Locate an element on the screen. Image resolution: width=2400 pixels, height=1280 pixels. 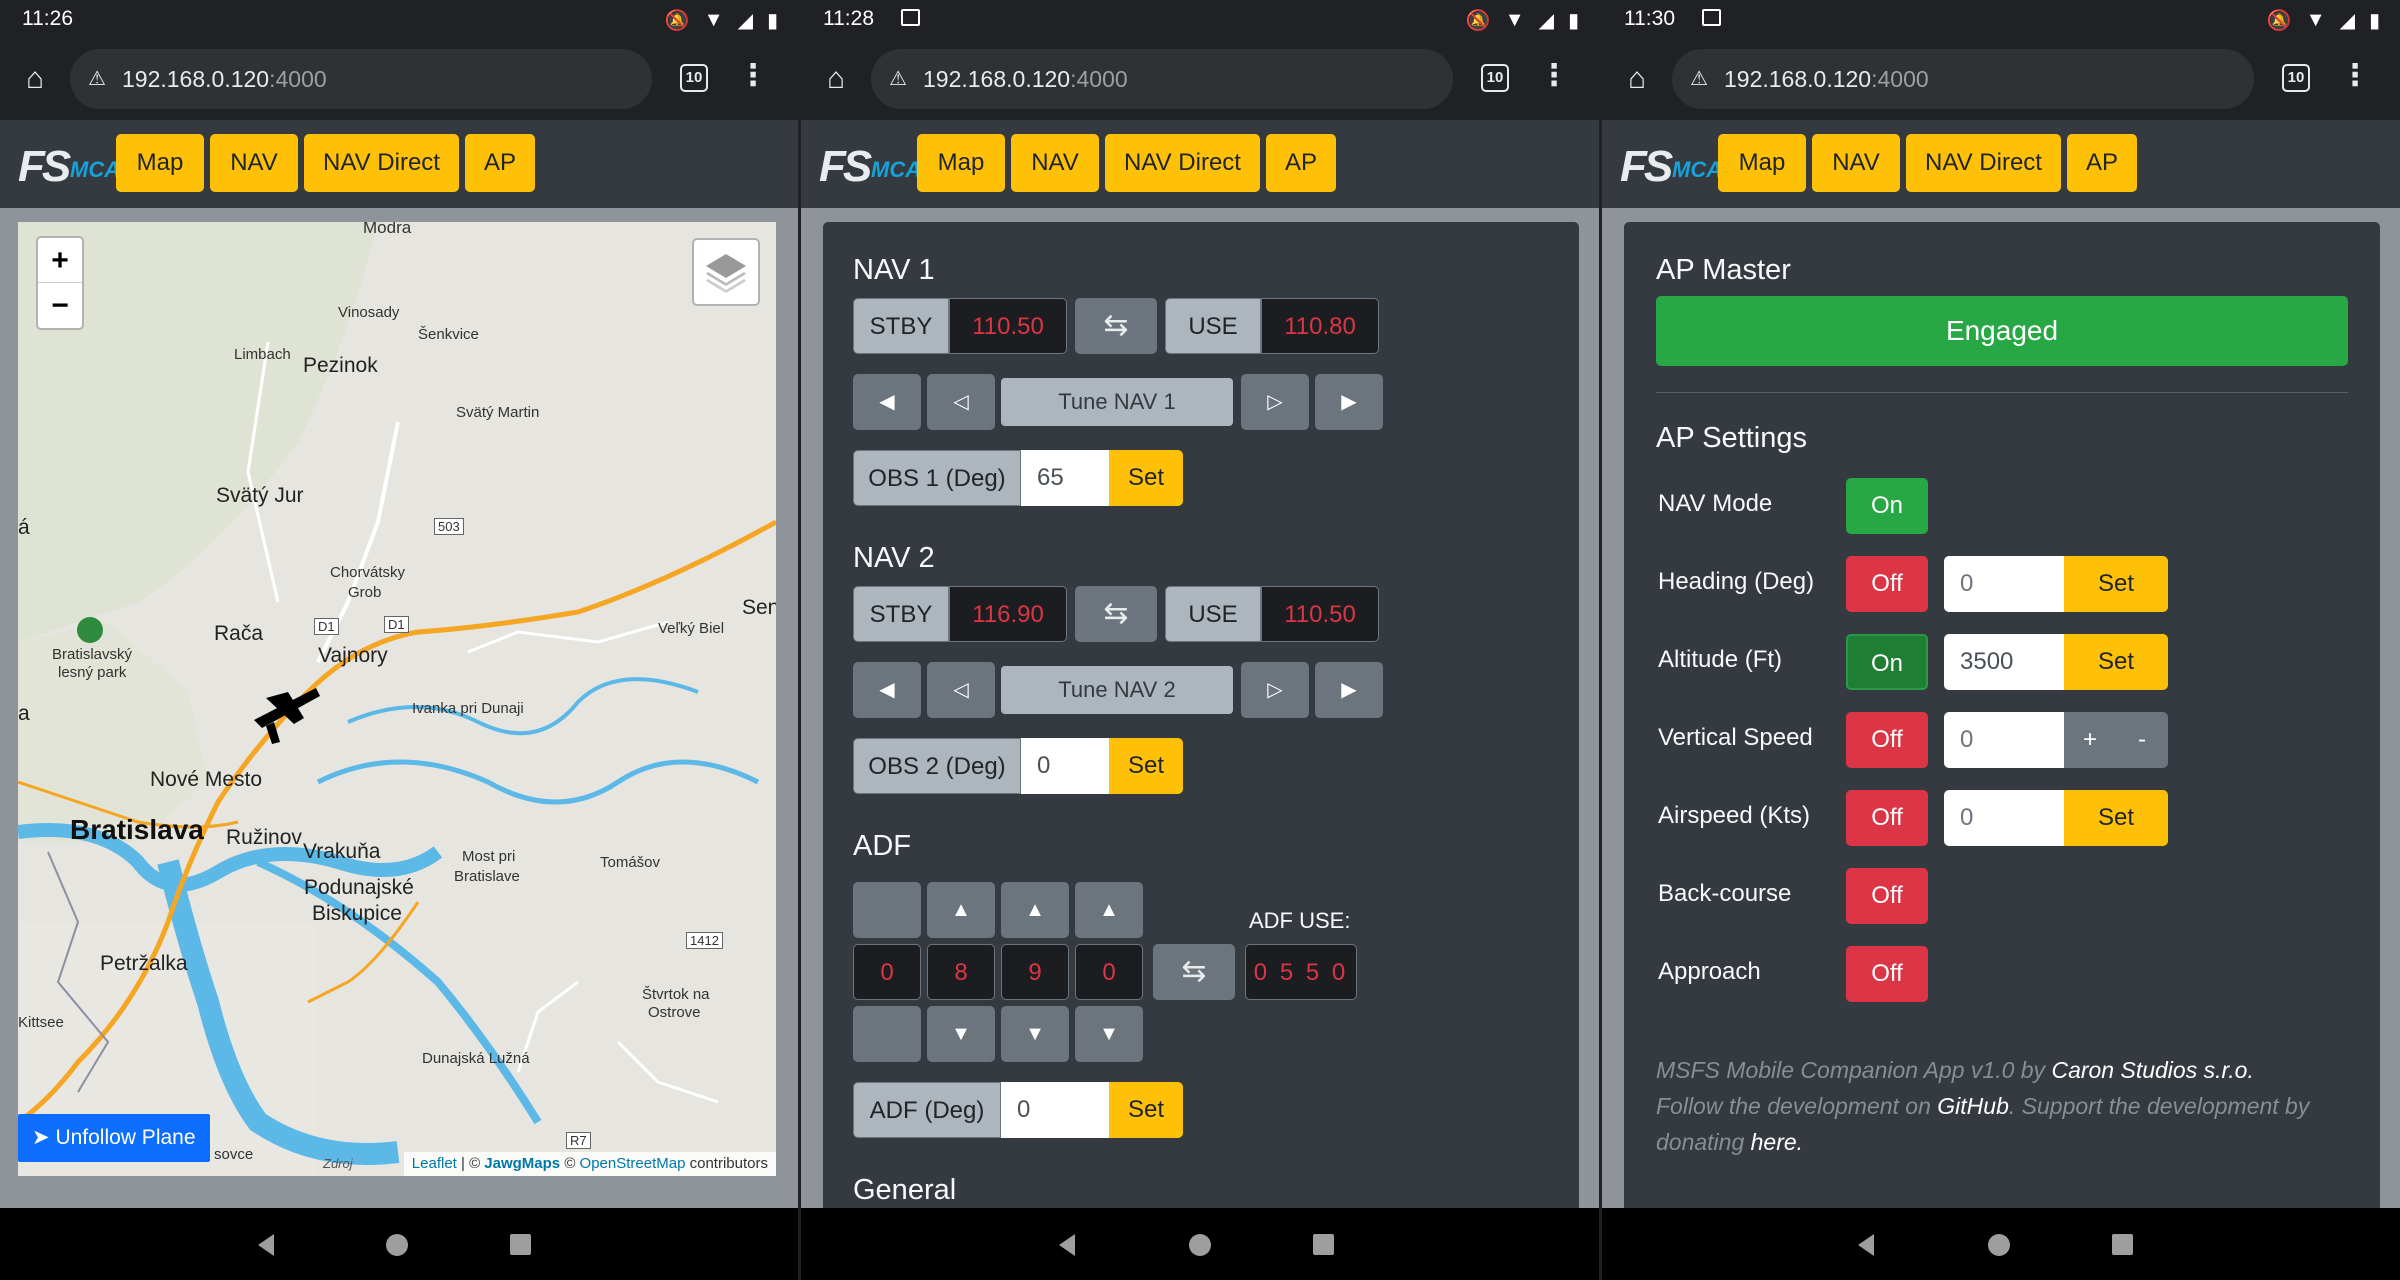
adf-deg-input: 0 is located at coordinates (1055, 1110).